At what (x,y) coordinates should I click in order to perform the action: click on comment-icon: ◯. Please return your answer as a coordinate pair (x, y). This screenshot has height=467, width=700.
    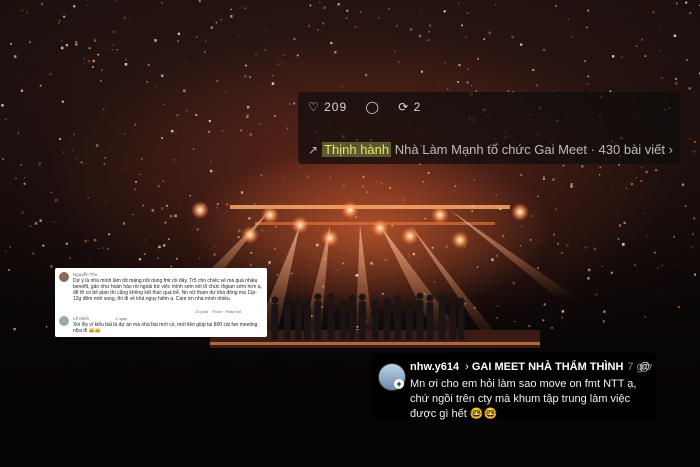
    Looking at the image, I should click on (372, 107).